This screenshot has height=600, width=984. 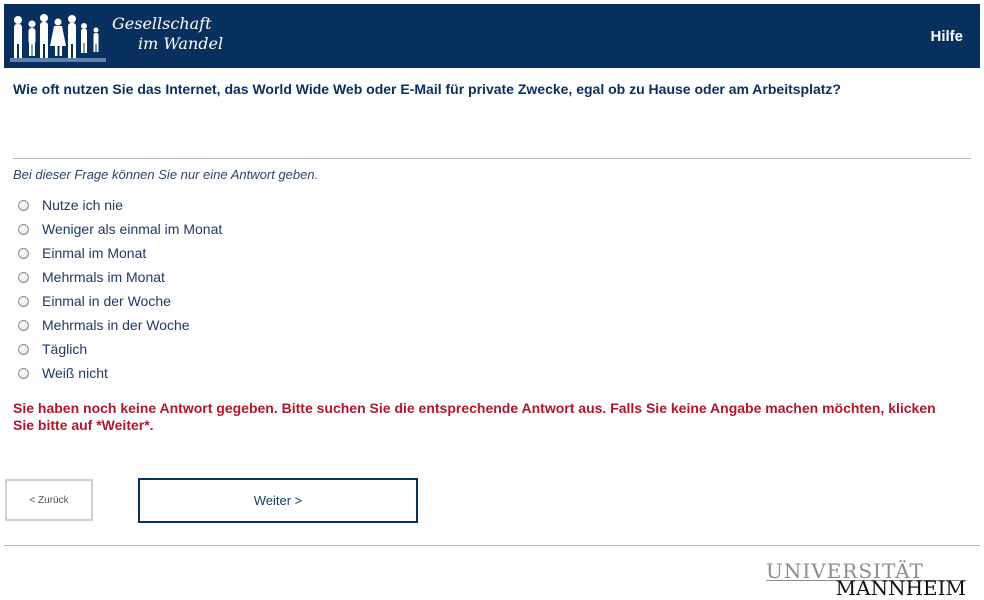 I want to click on footer-divider, so click(x=492, y=545).